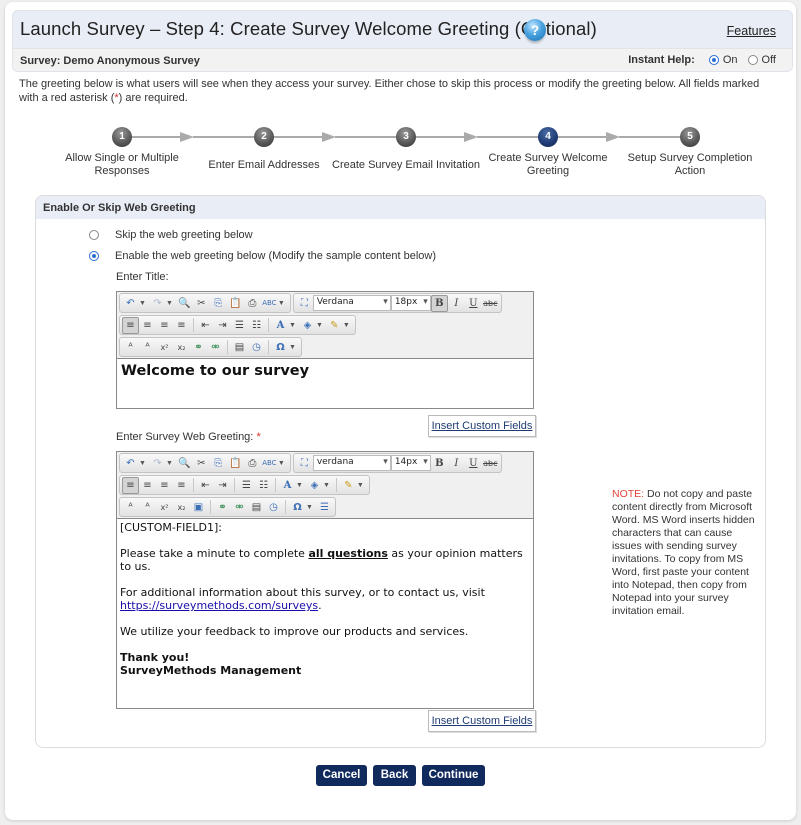 Image resolution: width=801 pixels, height=825 pixels. Describe the element at coordinates (198, 507) in the screenshot. I see `insert-image-icon: ▣` at that location.